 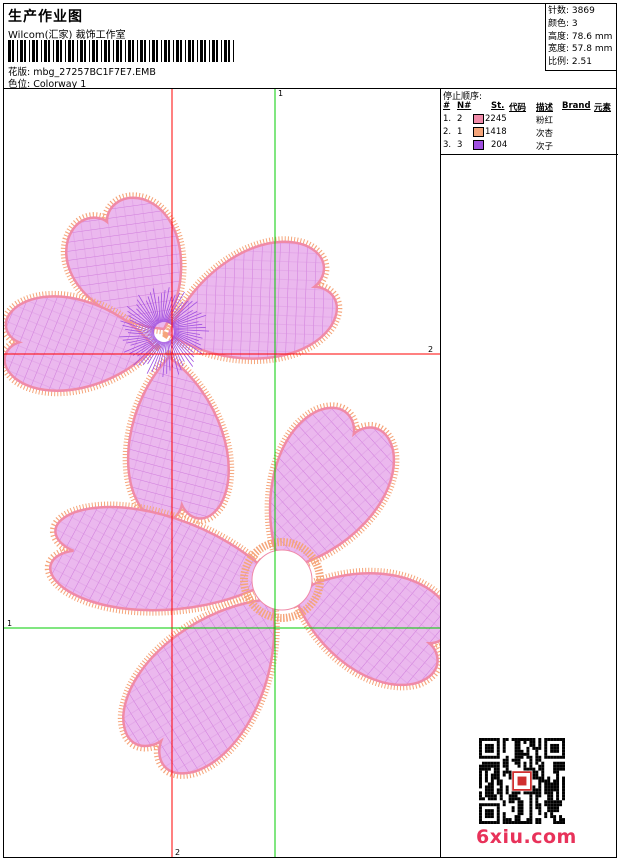 What do you see at coordinates (45, 17) in the screenshot?
I see `page-title: 生产作业图` at bounding box center [45, 17].